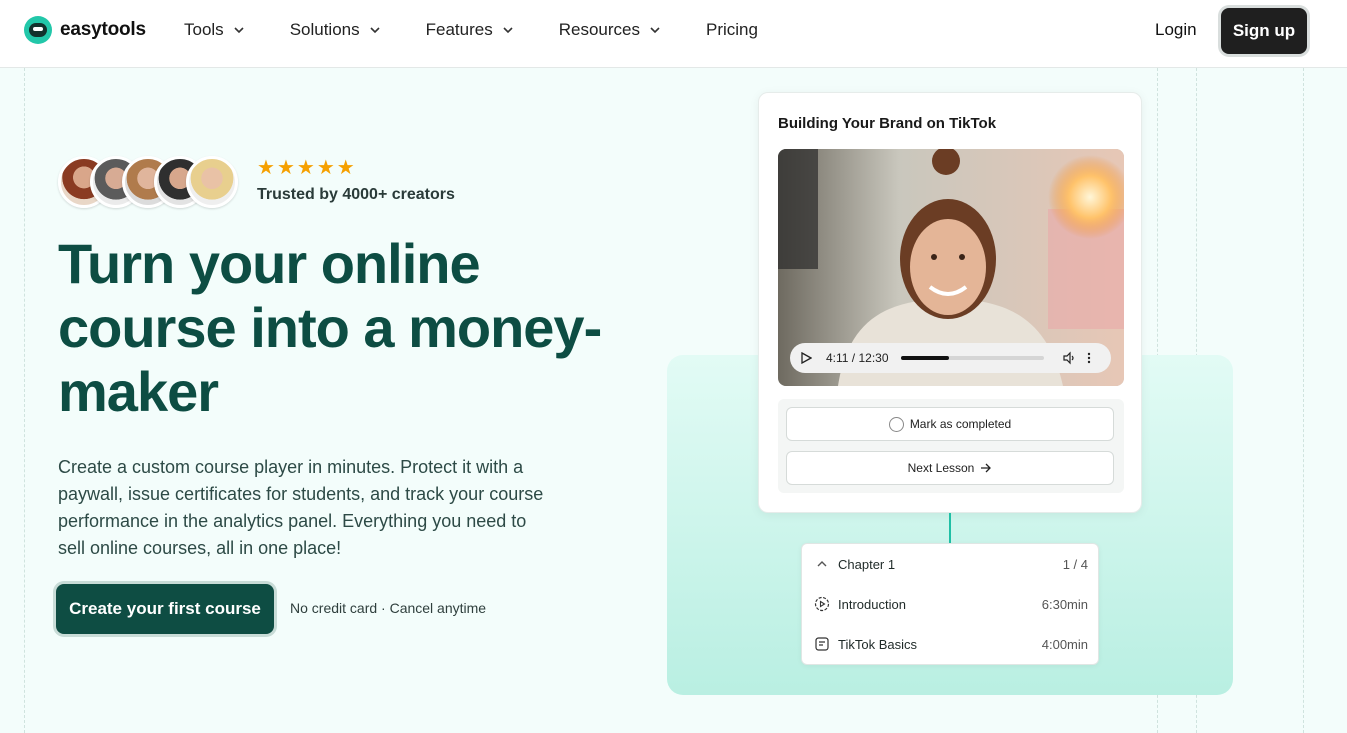 Image resolution: width=1347 pixels, height=733 pixels. I want to click on chapter-header: Chapter 1 1 / 4, so click(951, 564).